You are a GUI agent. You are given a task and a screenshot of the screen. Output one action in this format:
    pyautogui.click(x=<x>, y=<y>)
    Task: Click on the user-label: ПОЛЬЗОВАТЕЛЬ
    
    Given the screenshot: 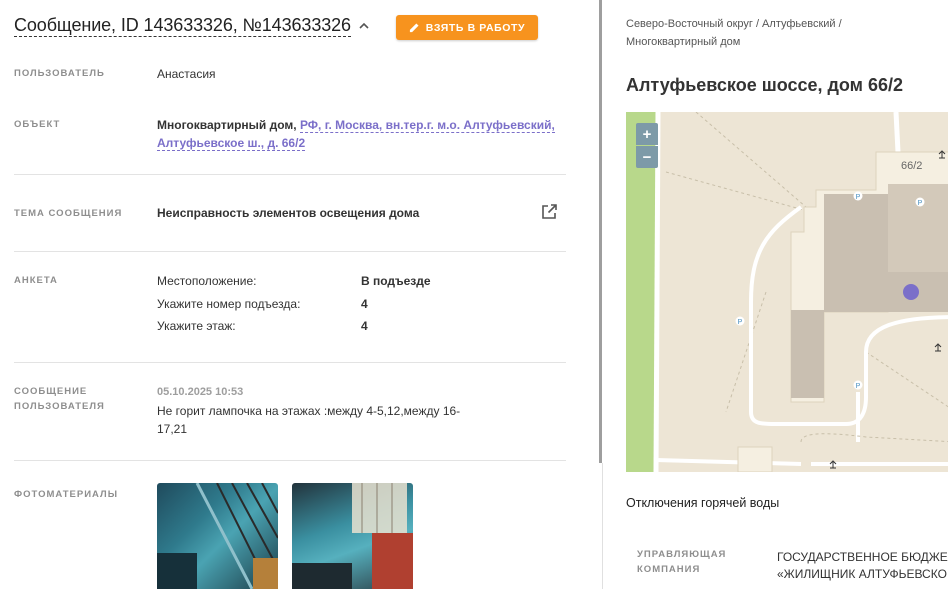 What is the action you would take?
    pyautogui.click(x=59, y=73)
    